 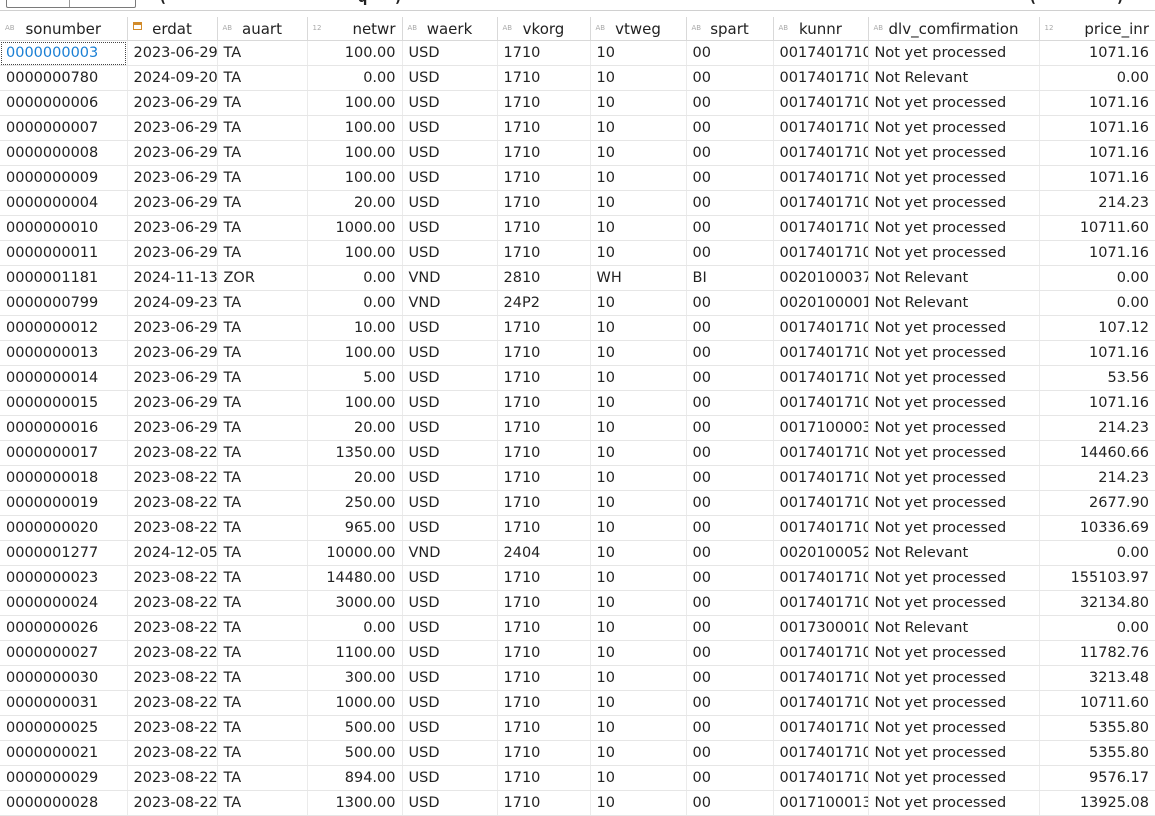 I want to click on cell-price-inr: 14460.66, so click(x=1097, y=453).